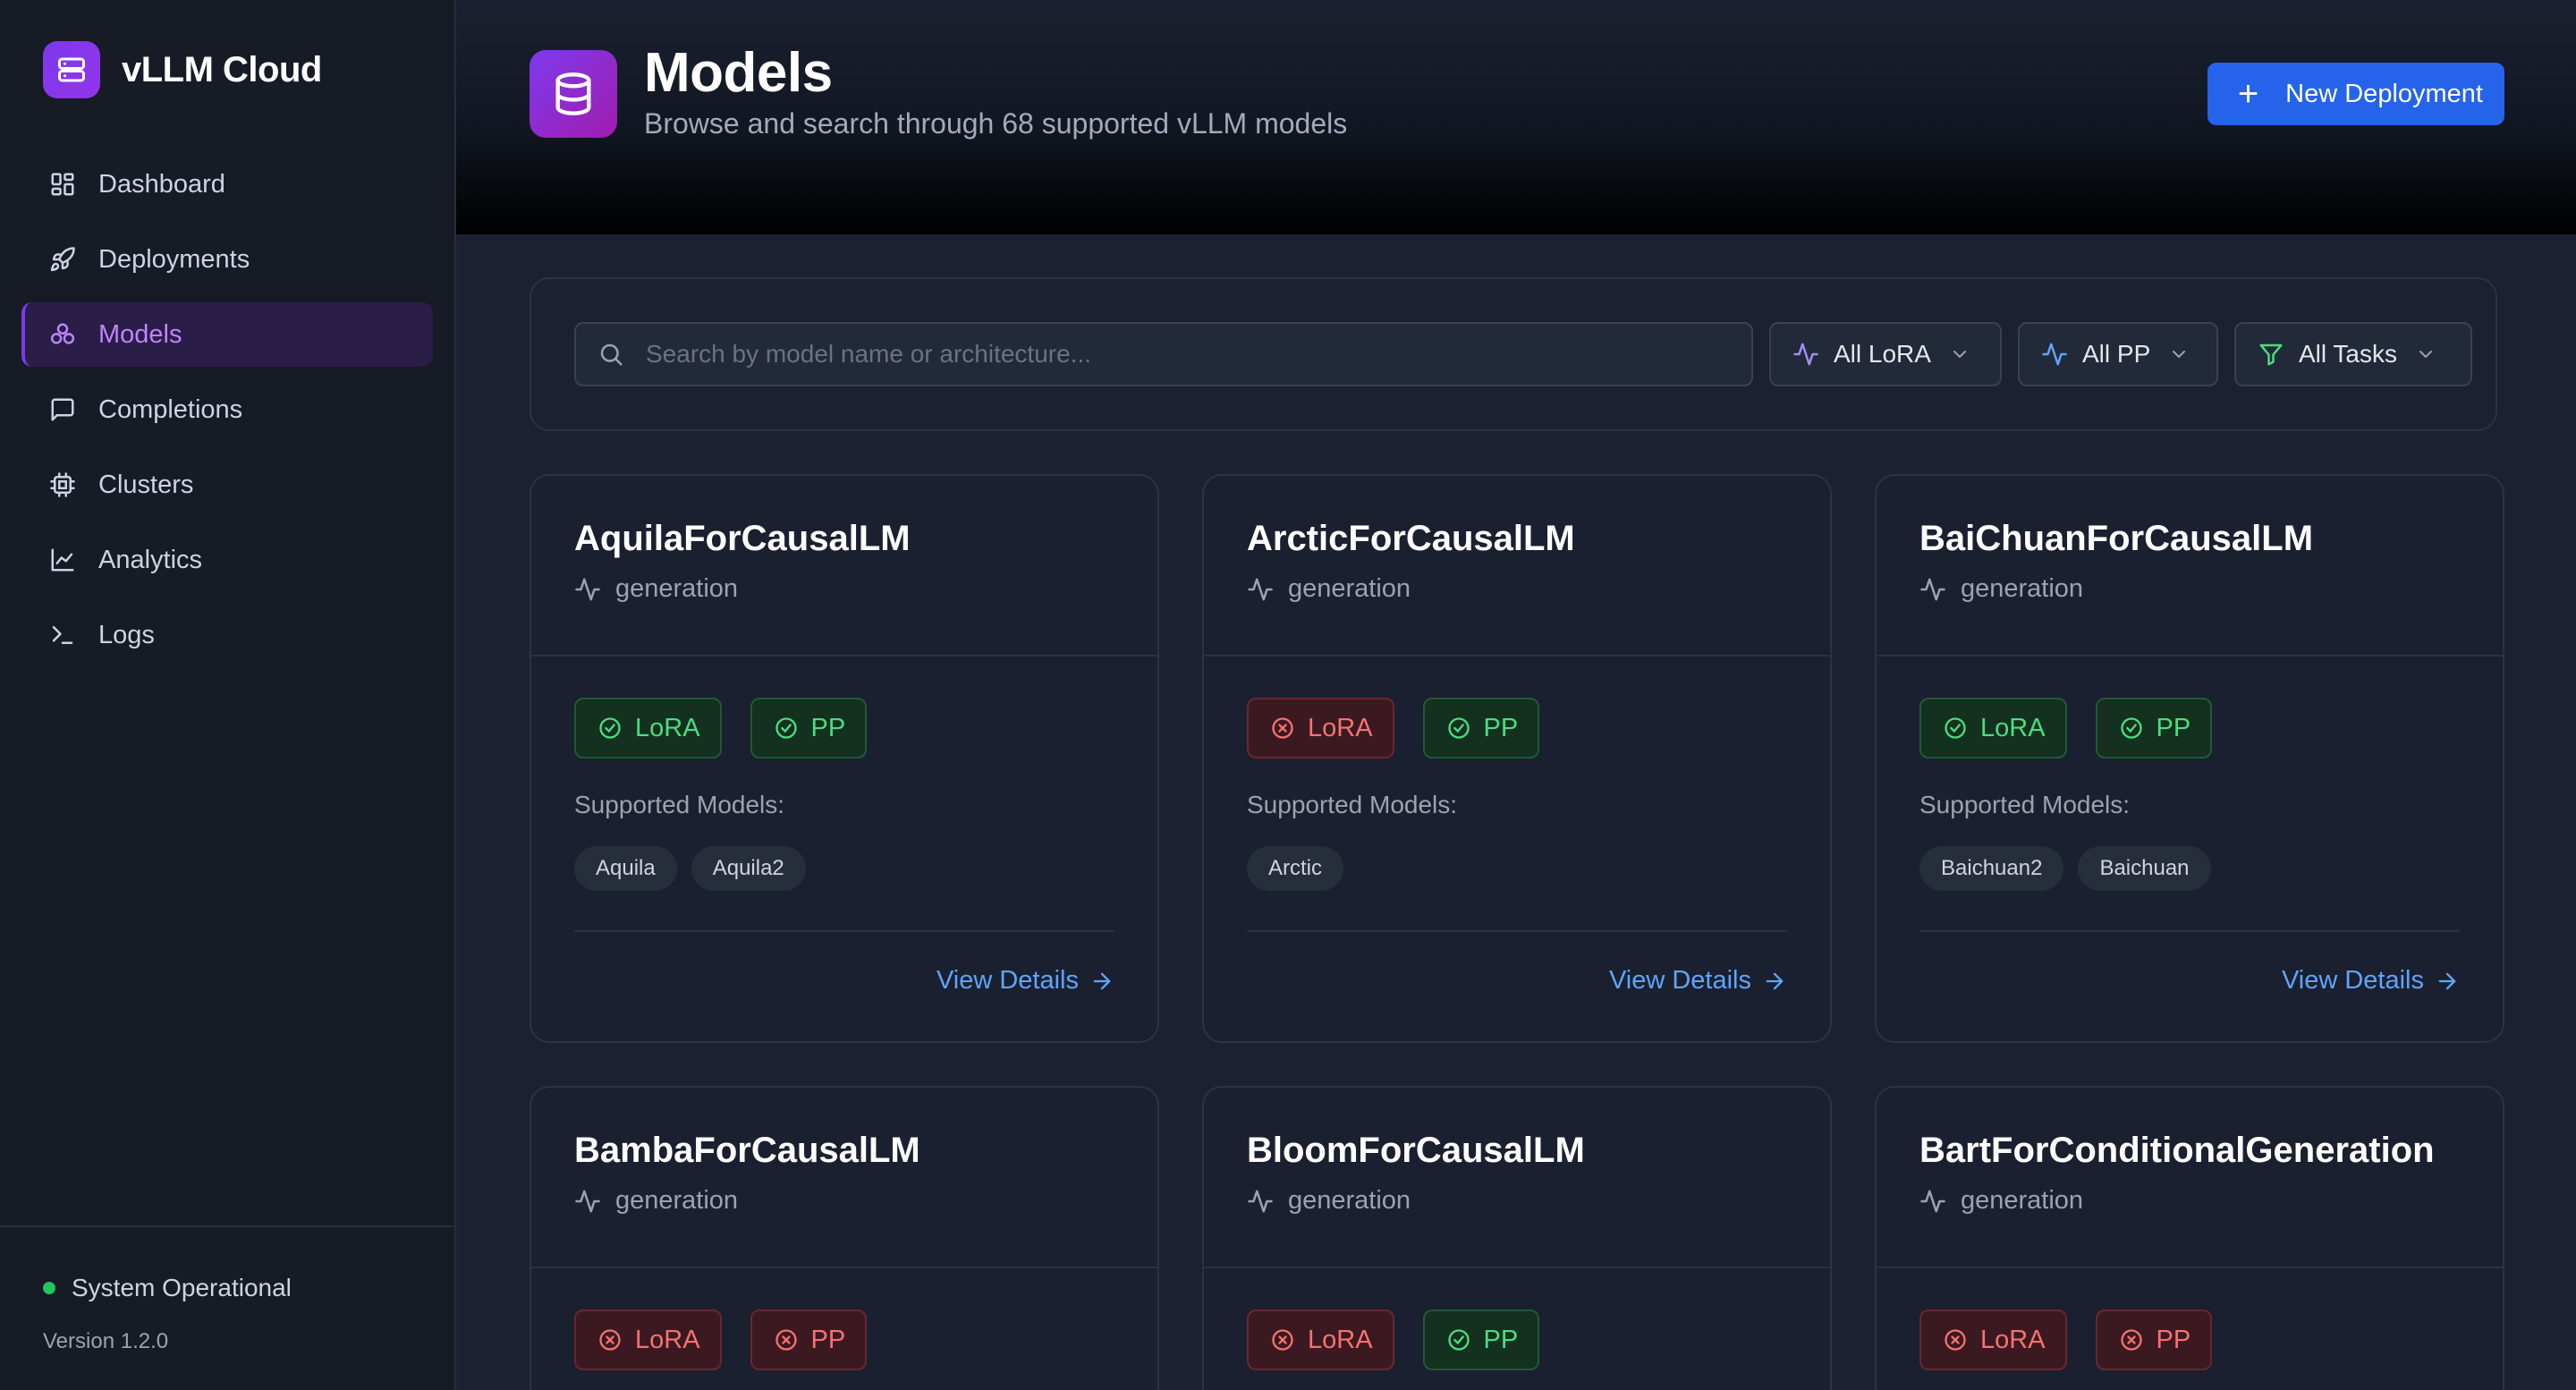  I want to click on sidebar-item-label: Dashboard, so click(161, 184).